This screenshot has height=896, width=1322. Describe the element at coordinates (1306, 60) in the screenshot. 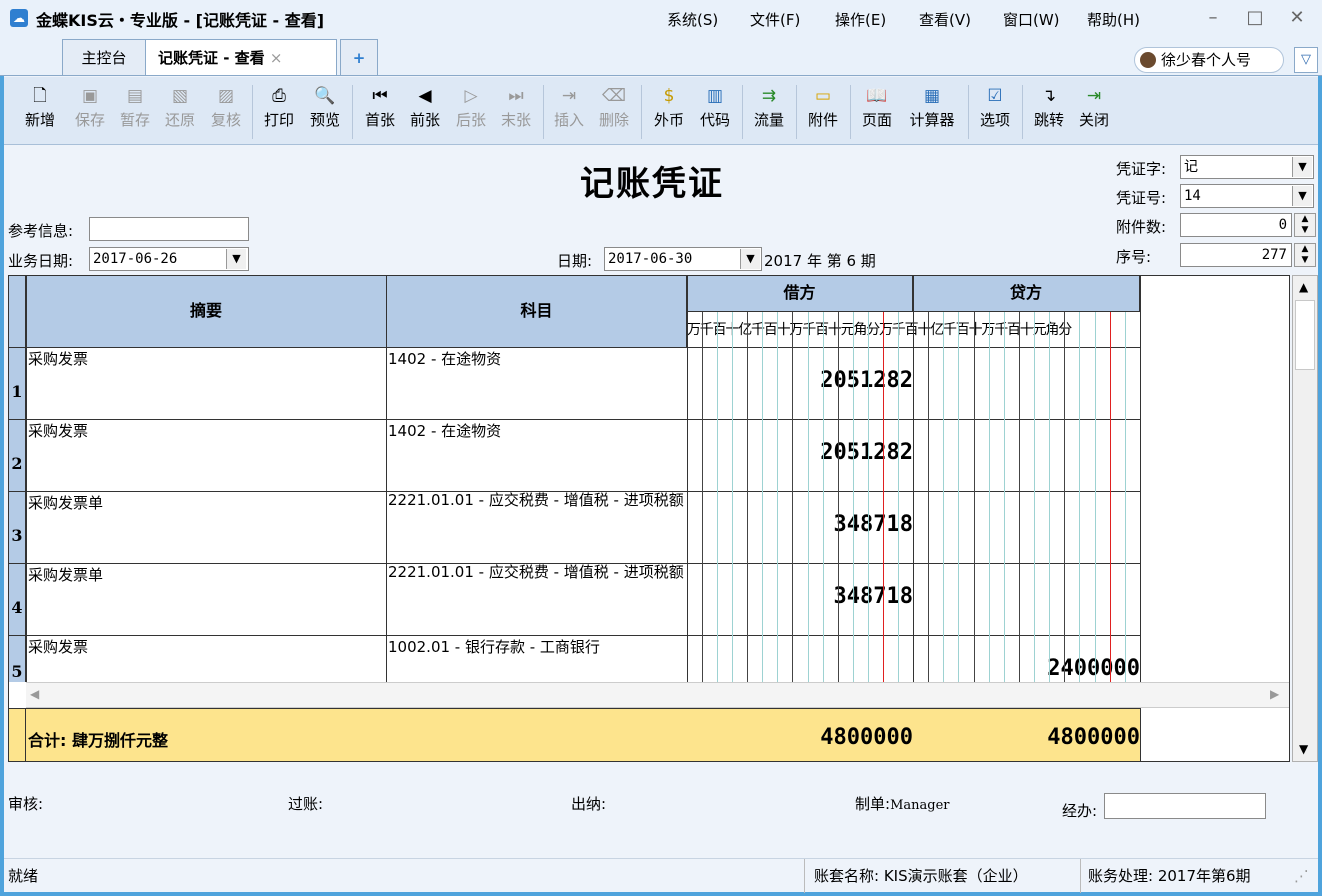

I see `chevron-down-icon: ▽` at that location.